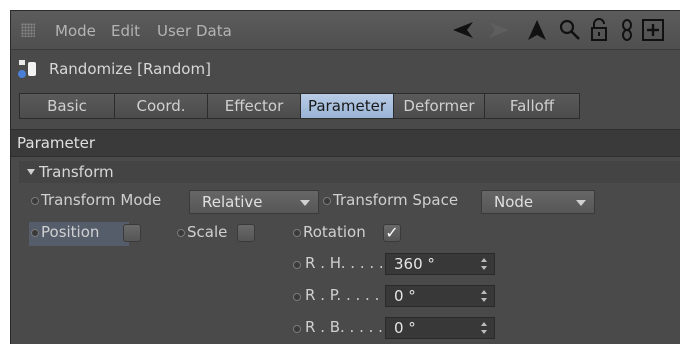 The height and width of the screenshot is (344, 680). What do you see at coordinates (132, 233) in the screenshot?
I see `position-checkbox` at bounding box center [132, 233].